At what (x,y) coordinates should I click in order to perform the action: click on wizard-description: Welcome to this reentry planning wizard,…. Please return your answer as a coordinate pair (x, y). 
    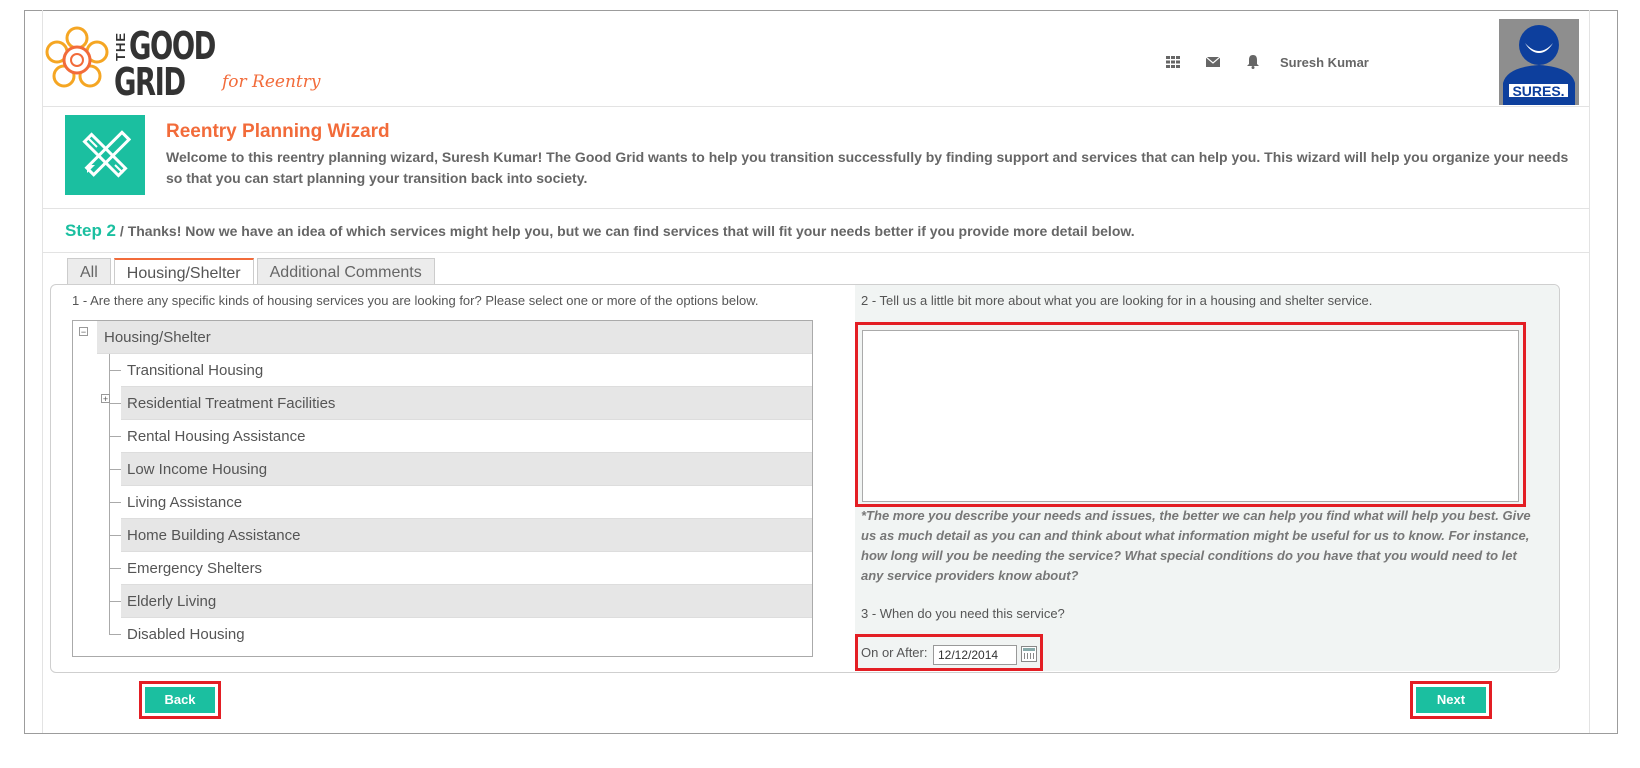
    Looking at the image, I should click on (867, 167).